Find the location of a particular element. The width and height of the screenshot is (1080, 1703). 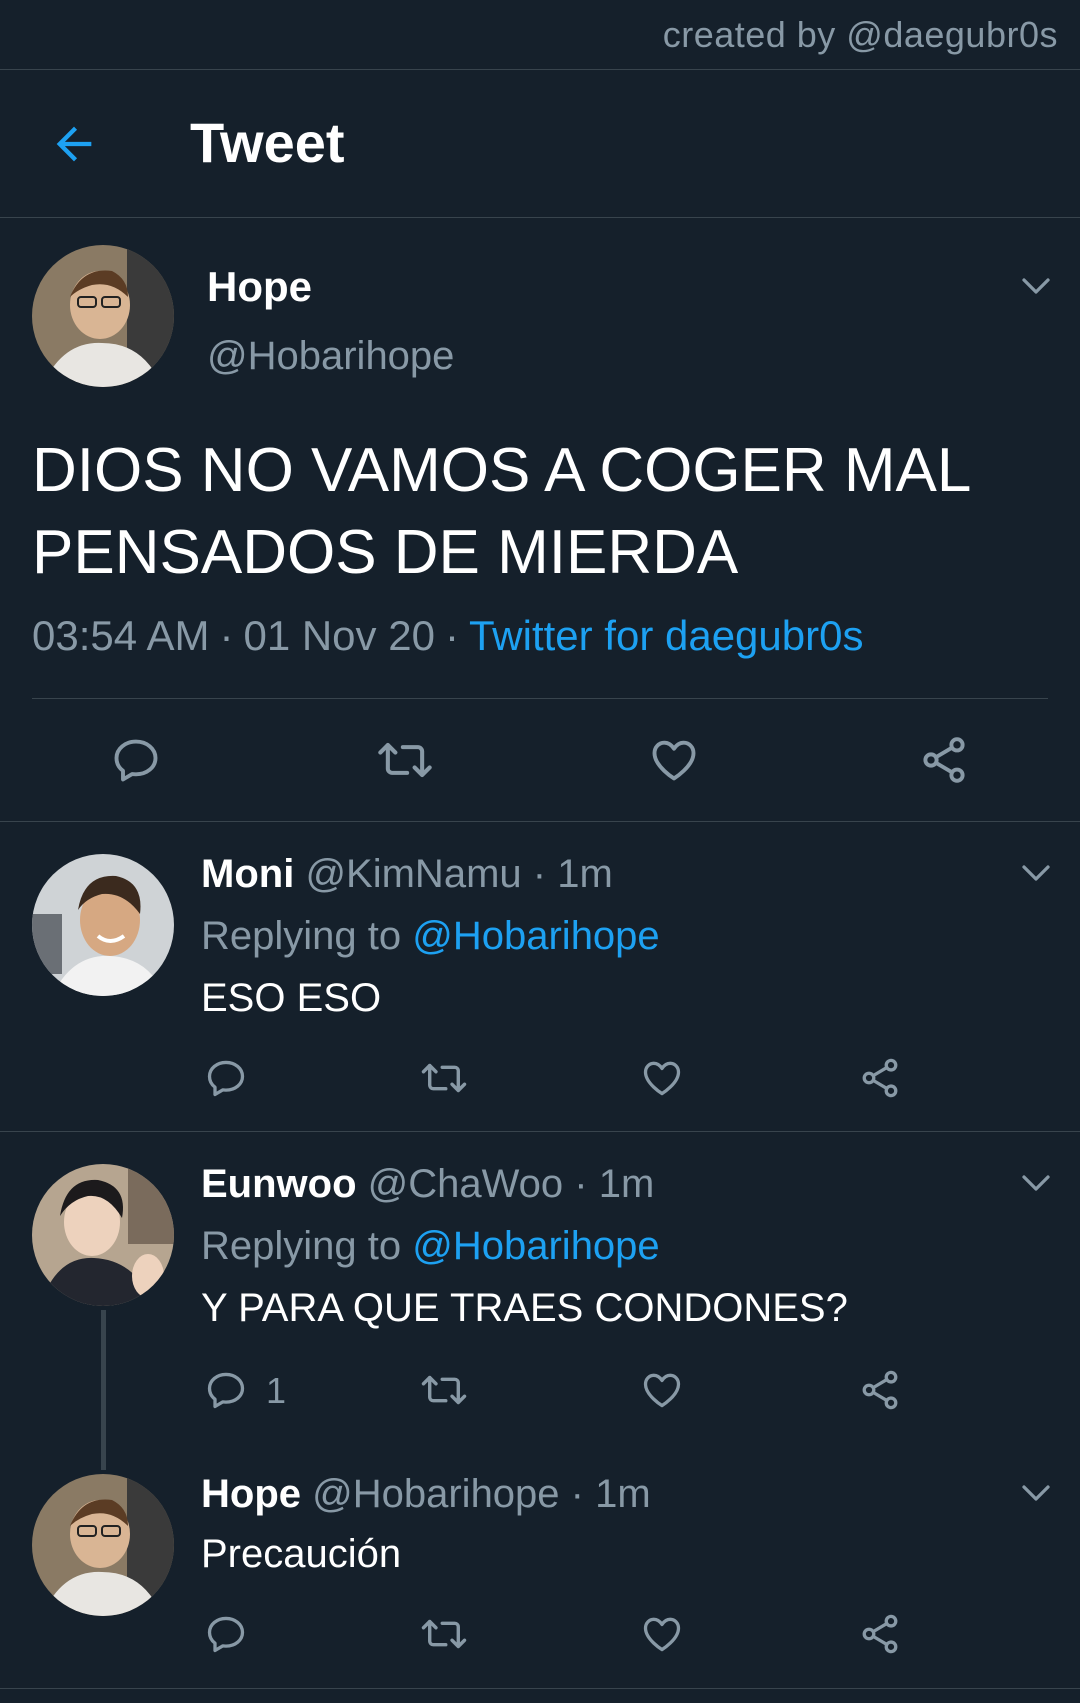

reply-author-name: Moni is located at coordinates (247, 874).